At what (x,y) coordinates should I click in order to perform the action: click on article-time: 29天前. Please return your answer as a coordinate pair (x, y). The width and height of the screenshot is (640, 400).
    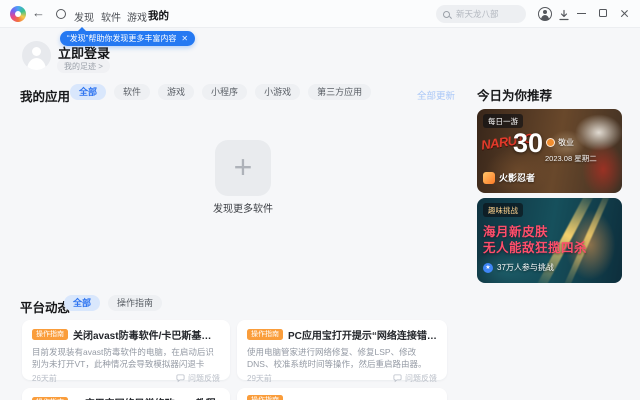
    Looking at the image, I should click on (259, 378).